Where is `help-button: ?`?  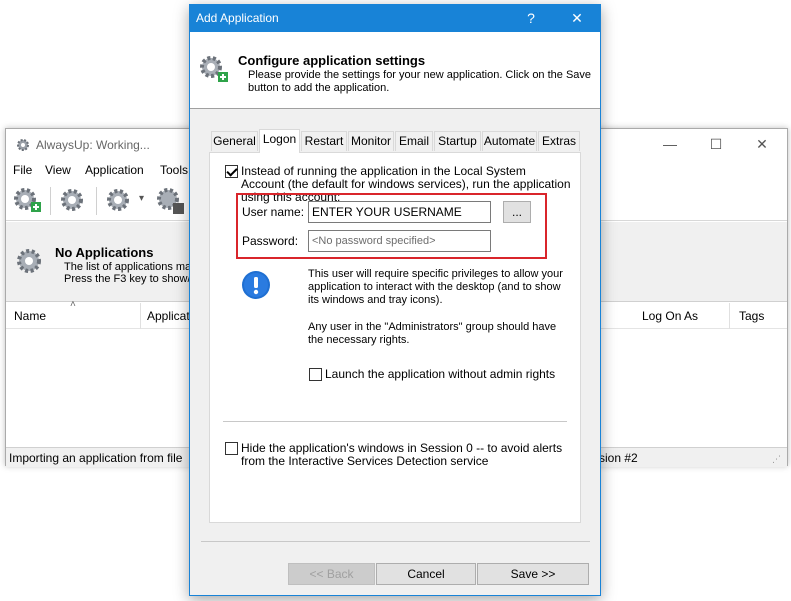
help-button: ? is located at coordinates (531, 18).